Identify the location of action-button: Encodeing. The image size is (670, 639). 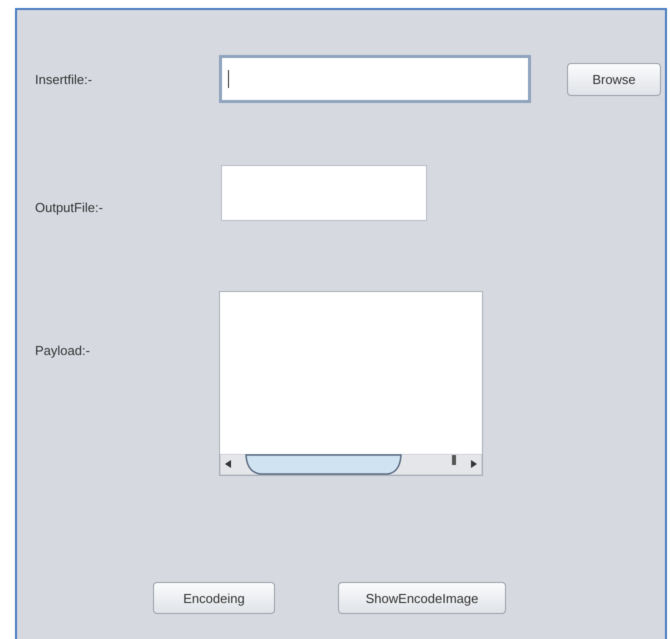
(214, 598).